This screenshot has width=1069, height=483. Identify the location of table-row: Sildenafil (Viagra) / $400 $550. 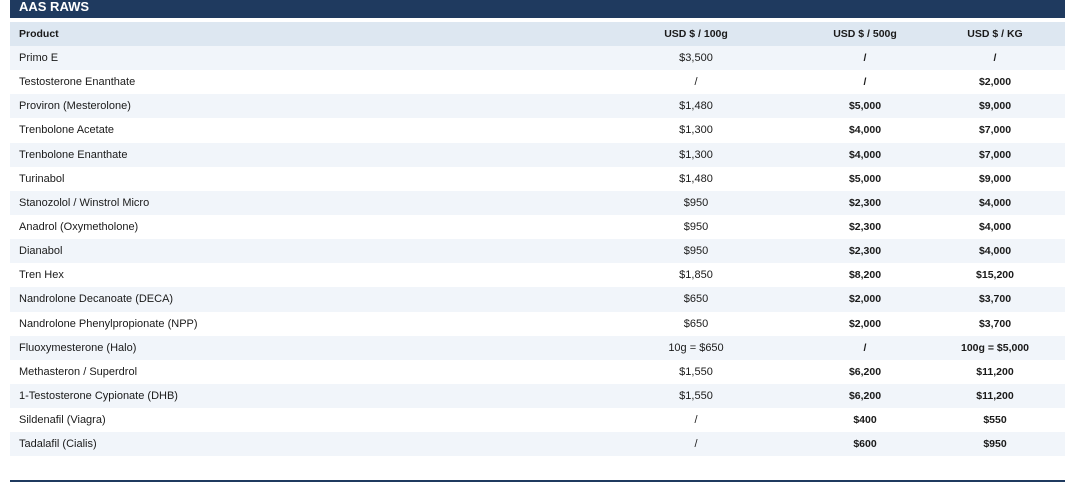
(537, 420).